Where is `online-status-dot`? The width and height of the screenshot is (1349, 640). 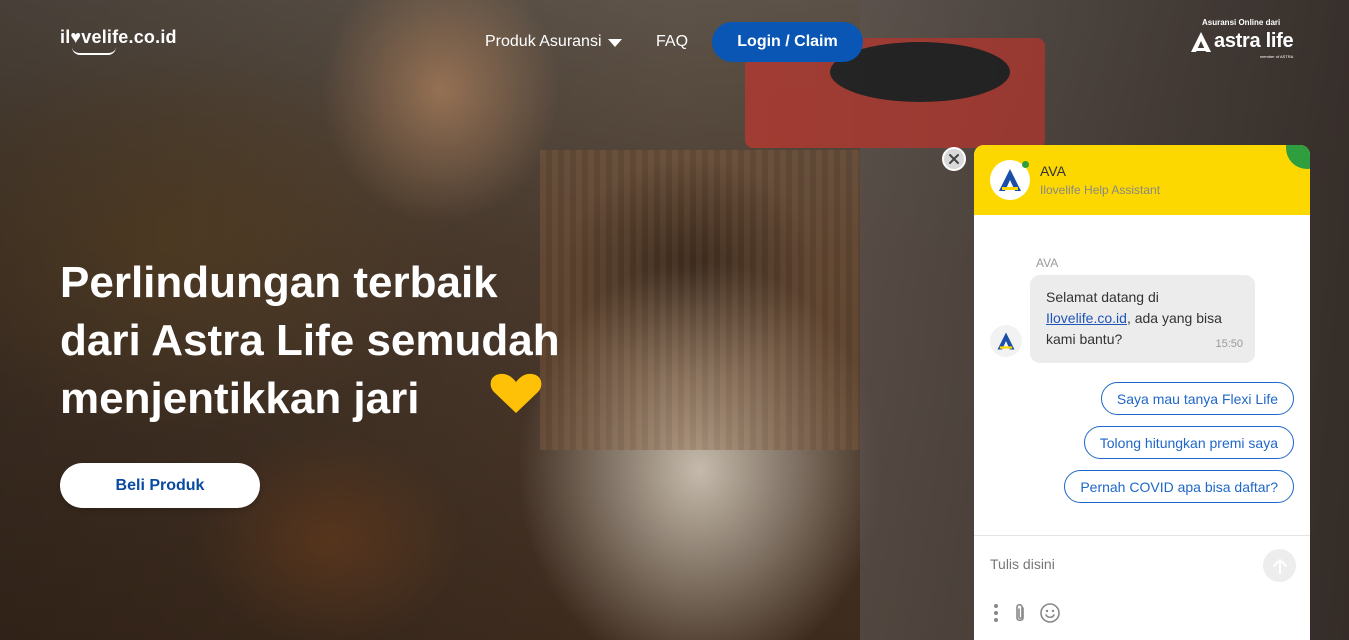
online-status-dot is located at coordinates (1025, 164).